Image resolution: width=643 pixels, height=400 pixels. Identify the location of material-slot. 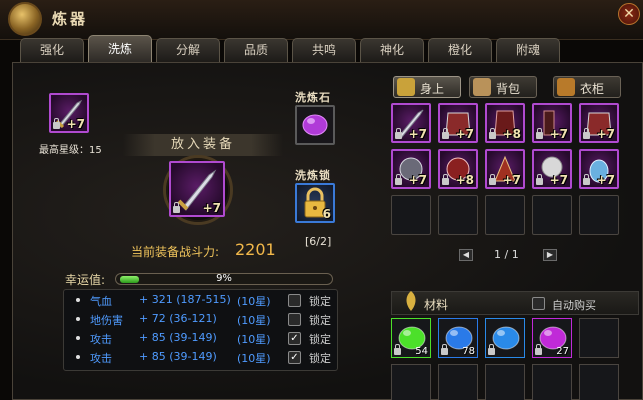
(505, 338).